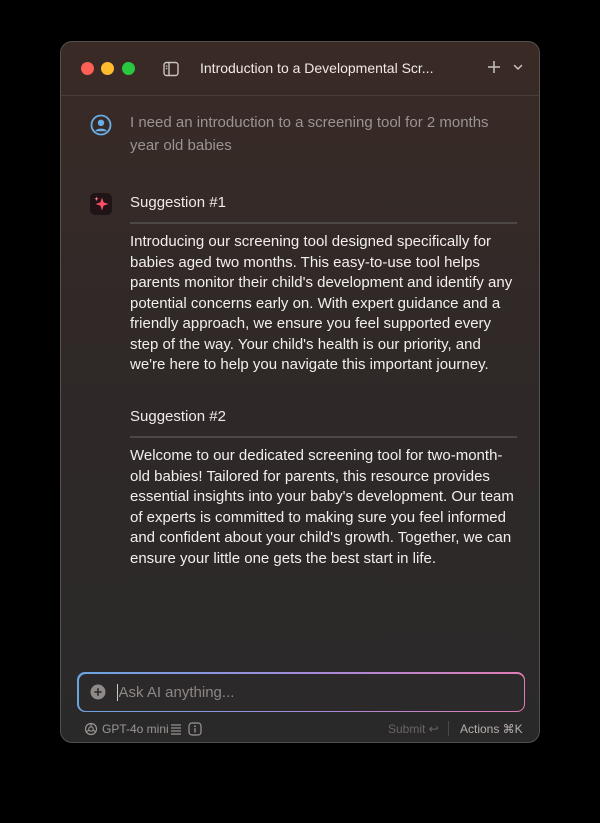 Image resolution: width=600 pixels, height=823 pixels. What do you see at coordinates (195, 729) in the screenshot?
I see `info-icon` at bounding box center [195, 729].